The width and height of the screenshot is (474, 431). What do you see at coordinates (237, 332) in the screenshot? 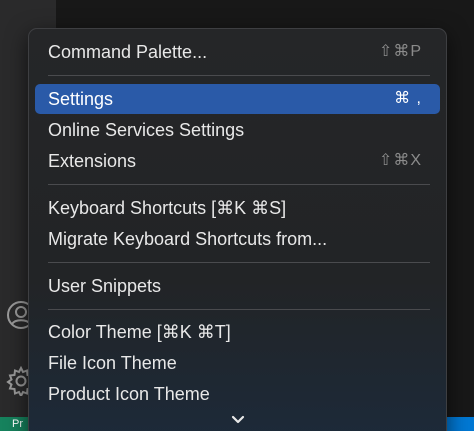
I see `menu-item-color-theme: Color Theme [⌘K ⌘T]` at bounding box center [237, 332].